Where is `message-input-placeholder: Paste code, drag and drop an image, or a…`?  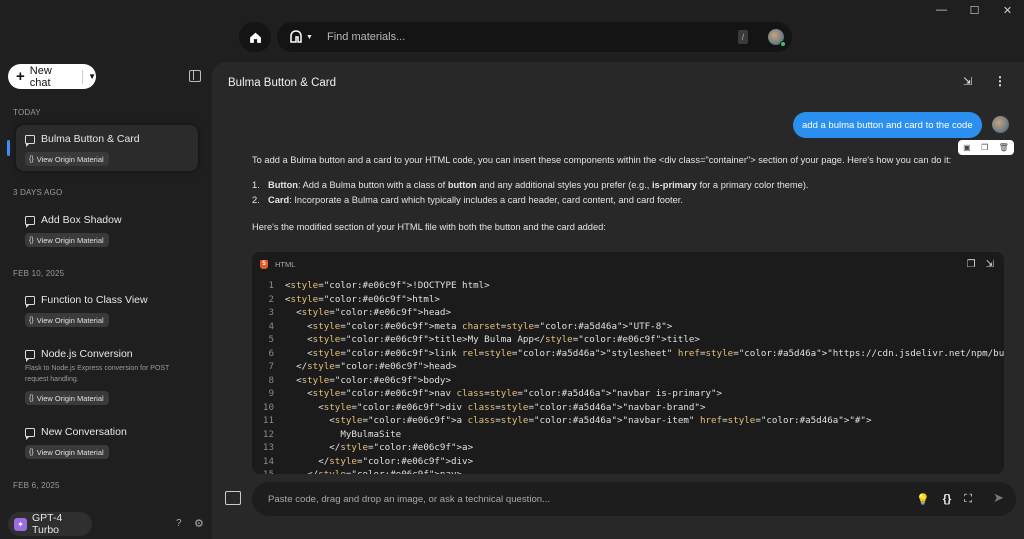 message-input-placeholder: Paste code, drag and drop an image, or a… is located at coordinates (592, 499).